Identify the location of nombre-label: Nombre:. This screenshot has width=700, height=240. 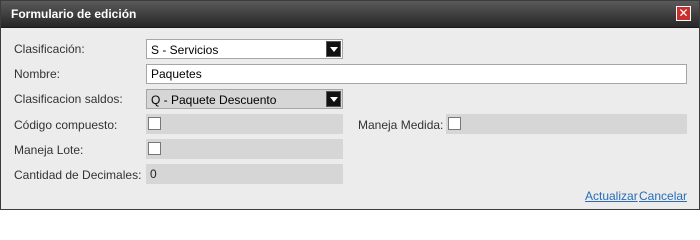
(37, 74).